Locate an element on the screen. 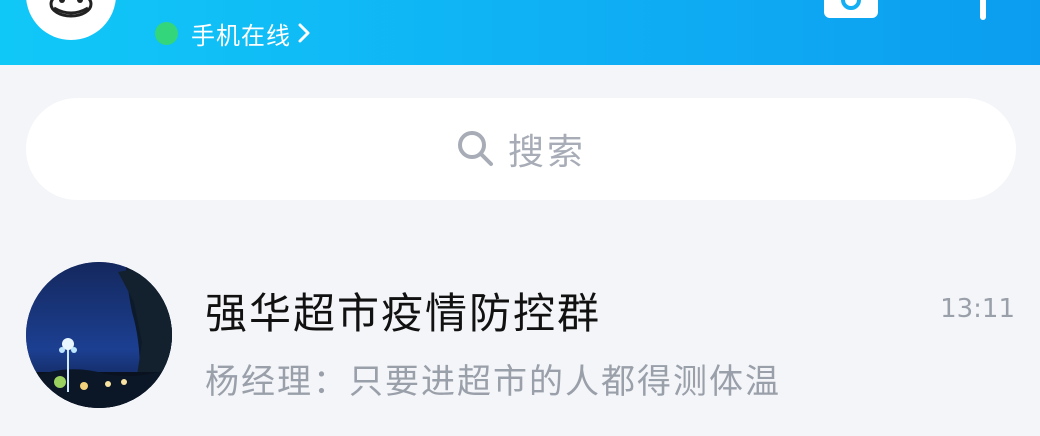 Image resolution: width=1040 pixels, height=436 pixels. camera-icon is located at coordinates (851, 9).